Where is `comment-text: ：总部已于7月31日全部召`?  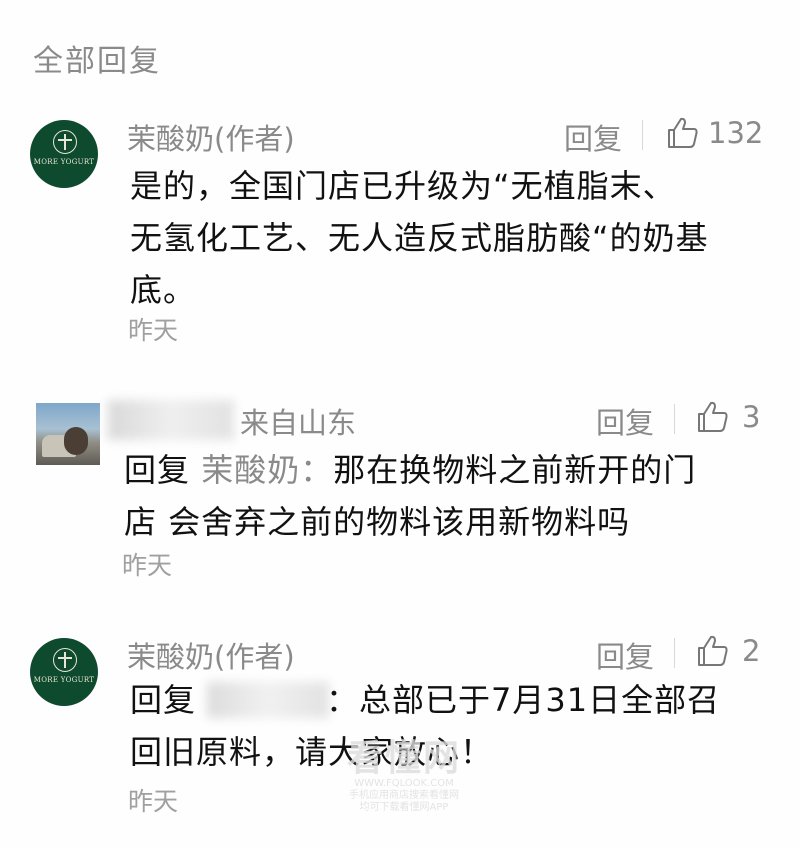
comment-text: ：总部已于7月31日全部召 is located at coordinates (523, 700).